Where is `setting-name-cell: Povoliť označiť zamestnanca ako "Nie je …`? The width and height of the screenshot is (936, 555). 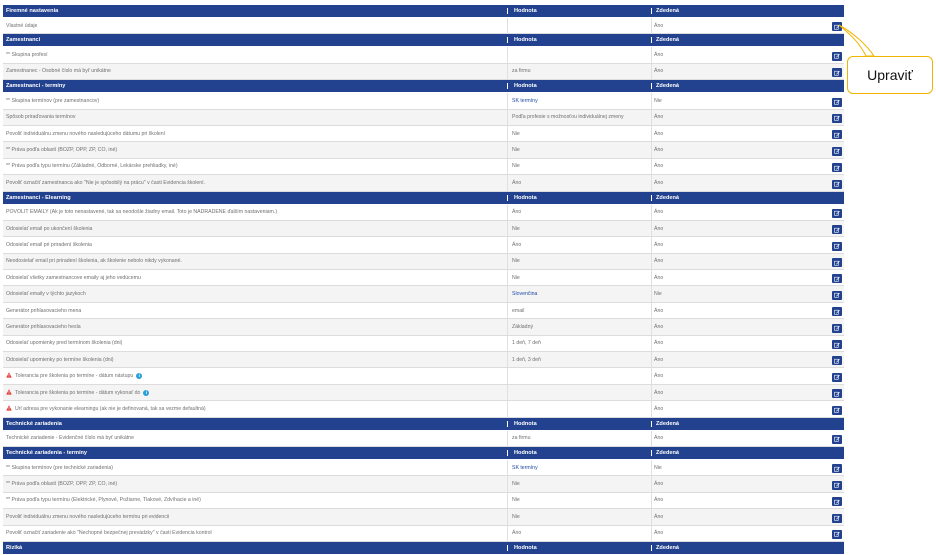
setting-name-cell: Povoliť označiť zamestnanca ako "Nie je … is located at coordinates (255, 183).